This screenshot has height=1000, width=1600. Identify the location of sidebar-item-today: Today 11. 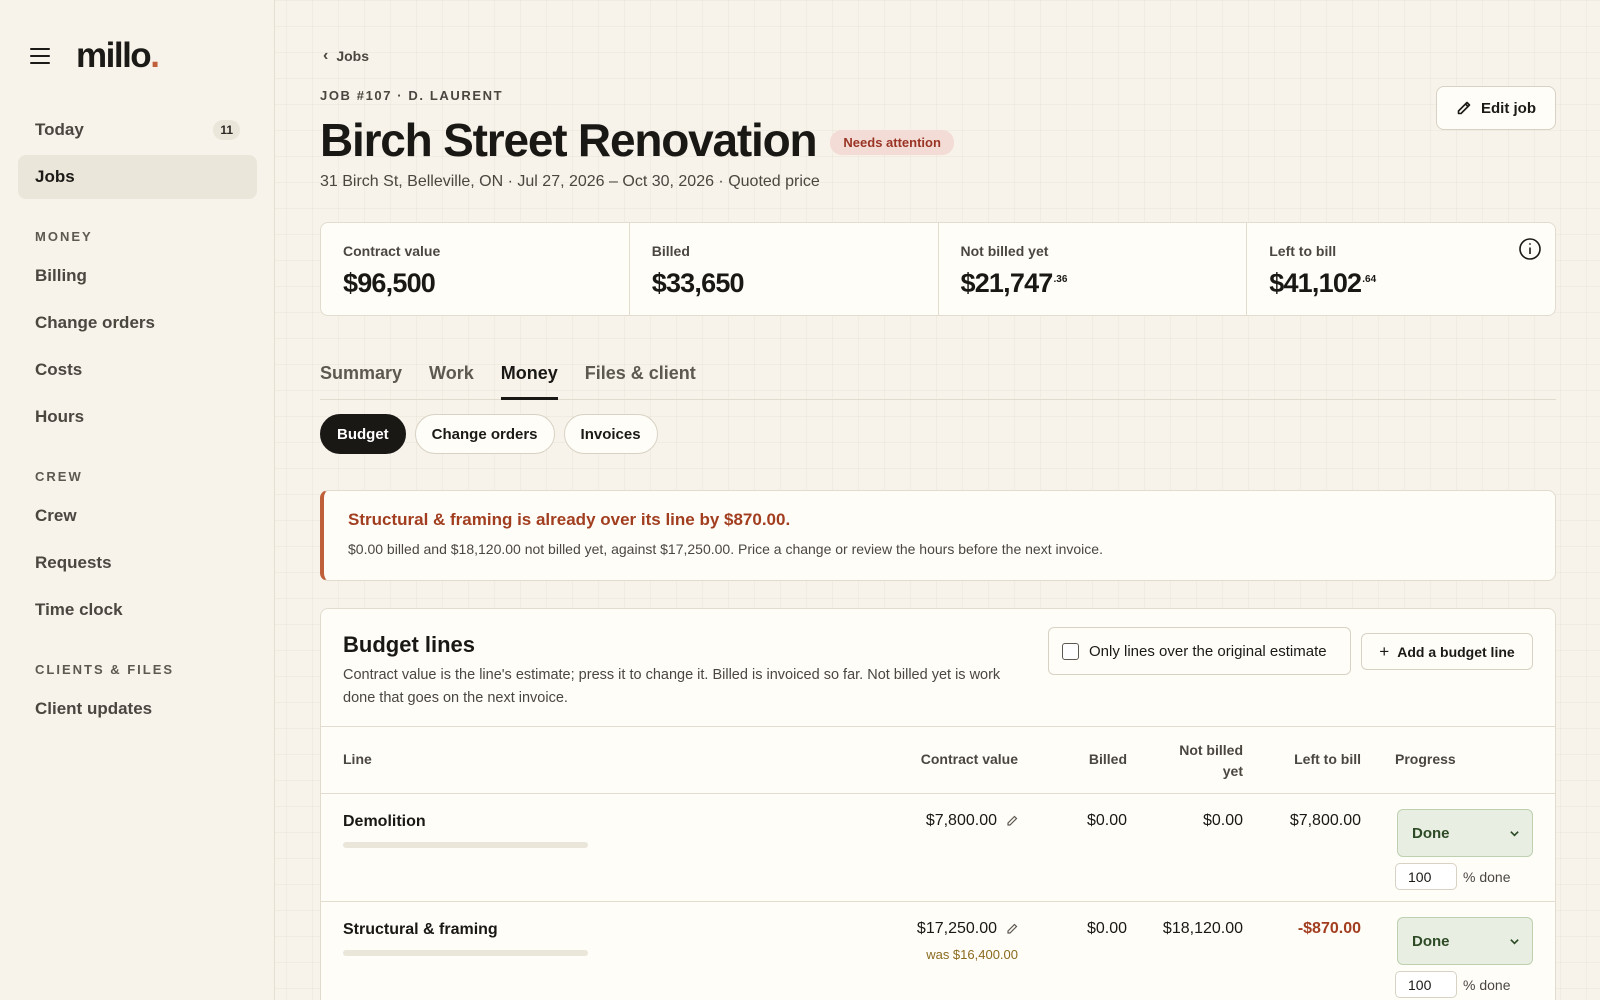
(137, 130).